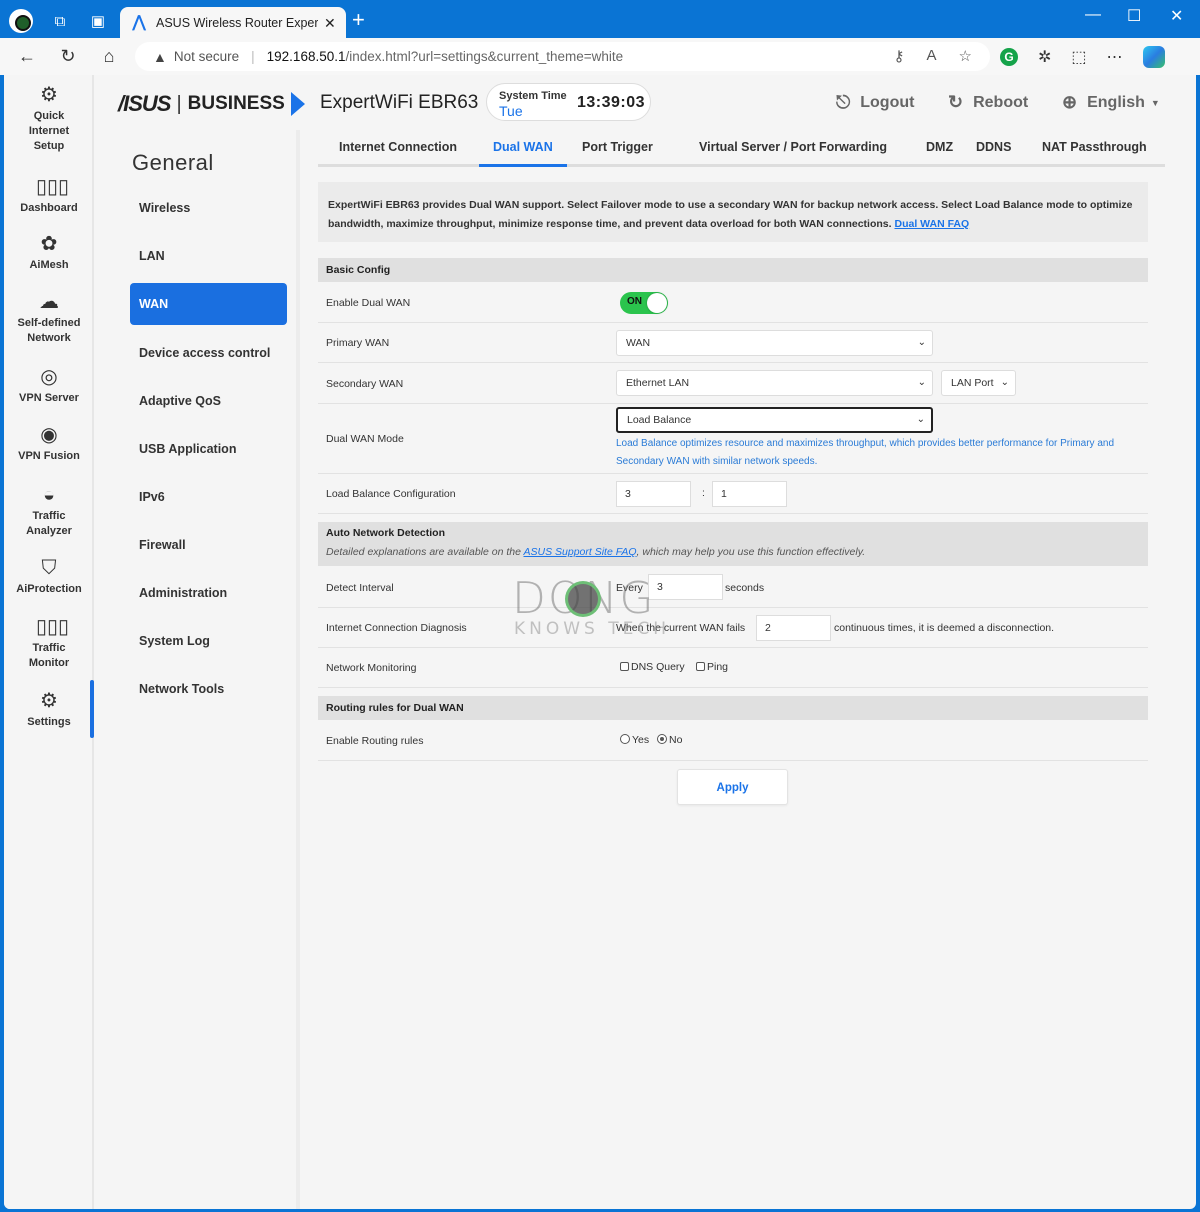  What do you see at coordinates (368, 303) in the screenshot?
I see `row-label: Enable Dual WAN` at bounding box center [368, 303].